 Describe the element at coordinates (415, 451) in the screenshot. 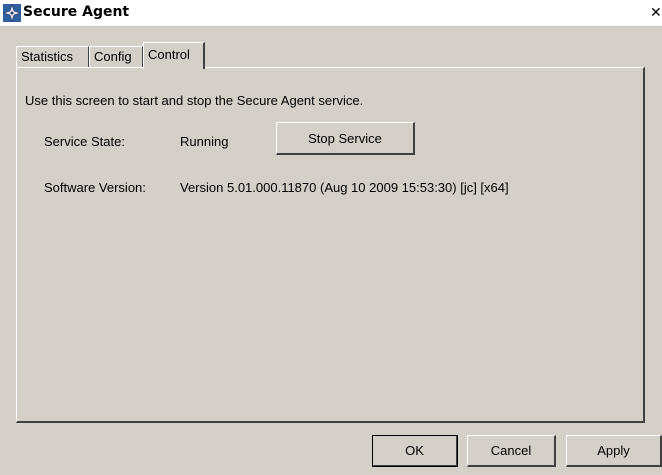

I see `ok-button: OK` at that location.